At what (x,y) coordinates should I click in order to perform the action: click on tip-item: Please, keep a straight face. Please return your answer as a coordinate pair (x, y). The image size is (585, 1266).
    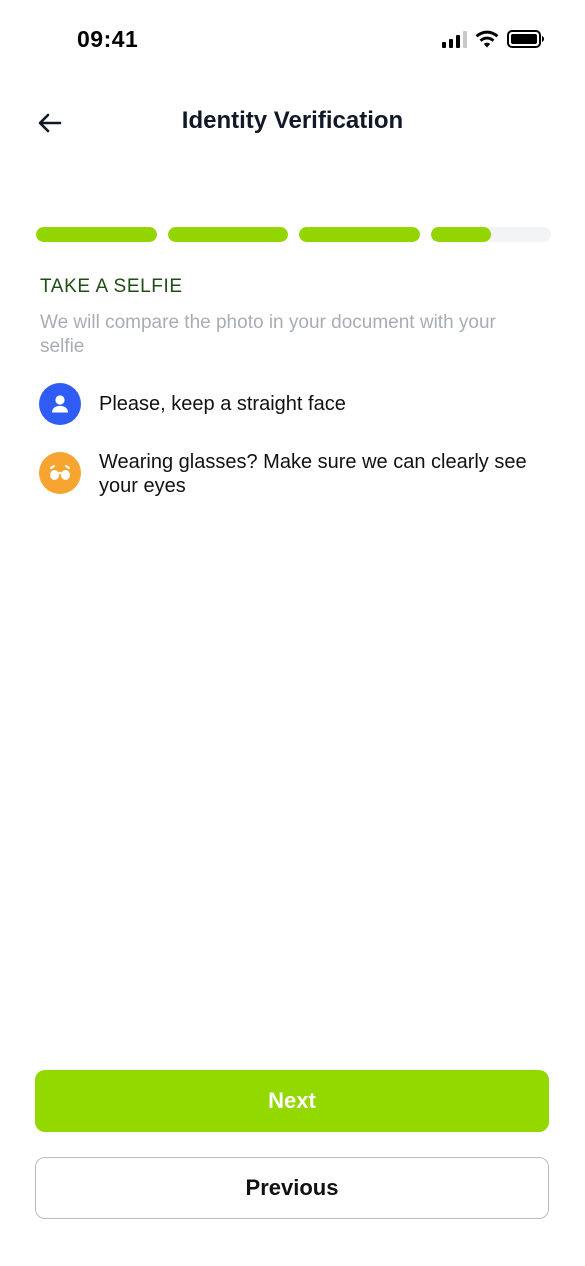
    Looking at the image, I should click on (294, 404).